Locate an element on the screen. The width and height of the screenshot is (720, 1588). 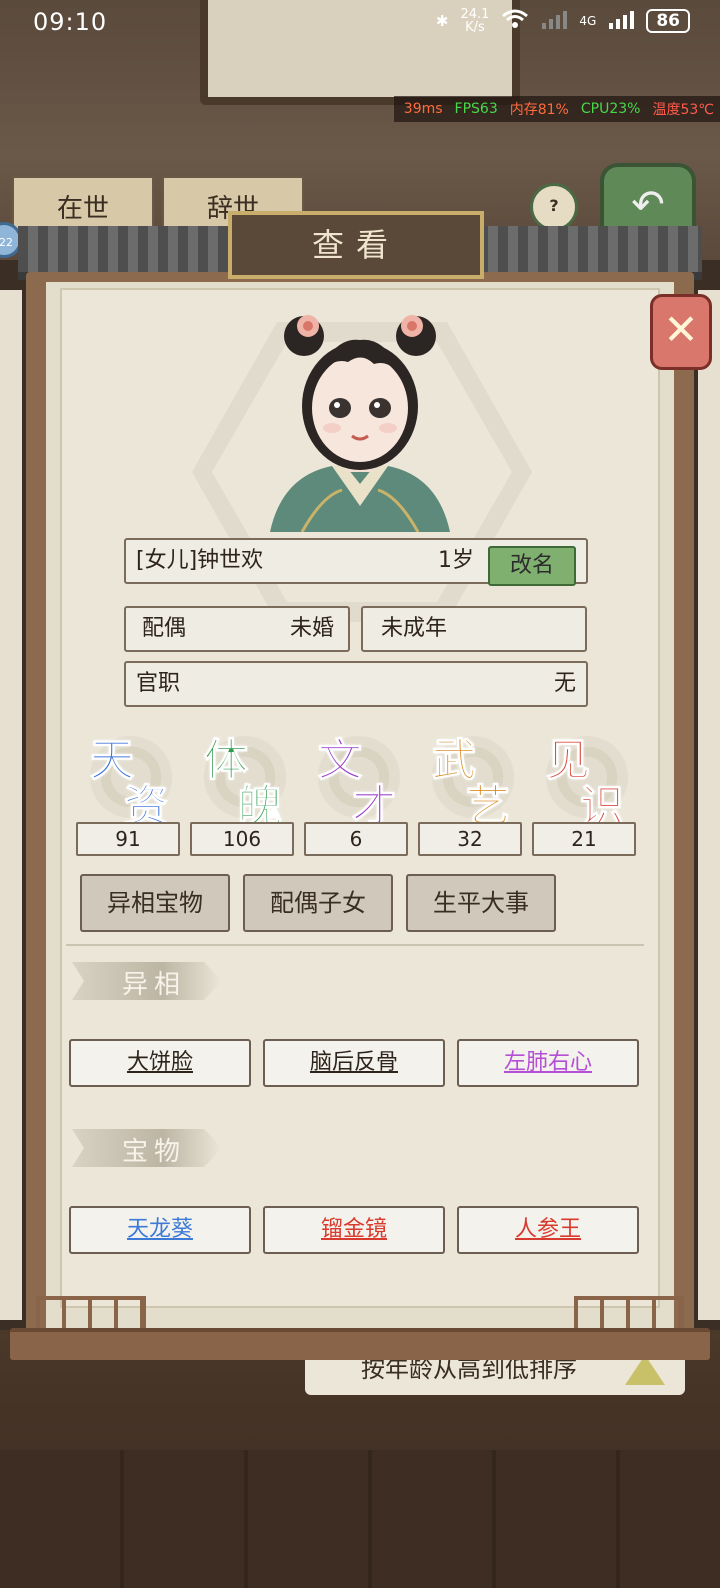
trait-item: 左肺右心 is located at coordinates (548, 1063).